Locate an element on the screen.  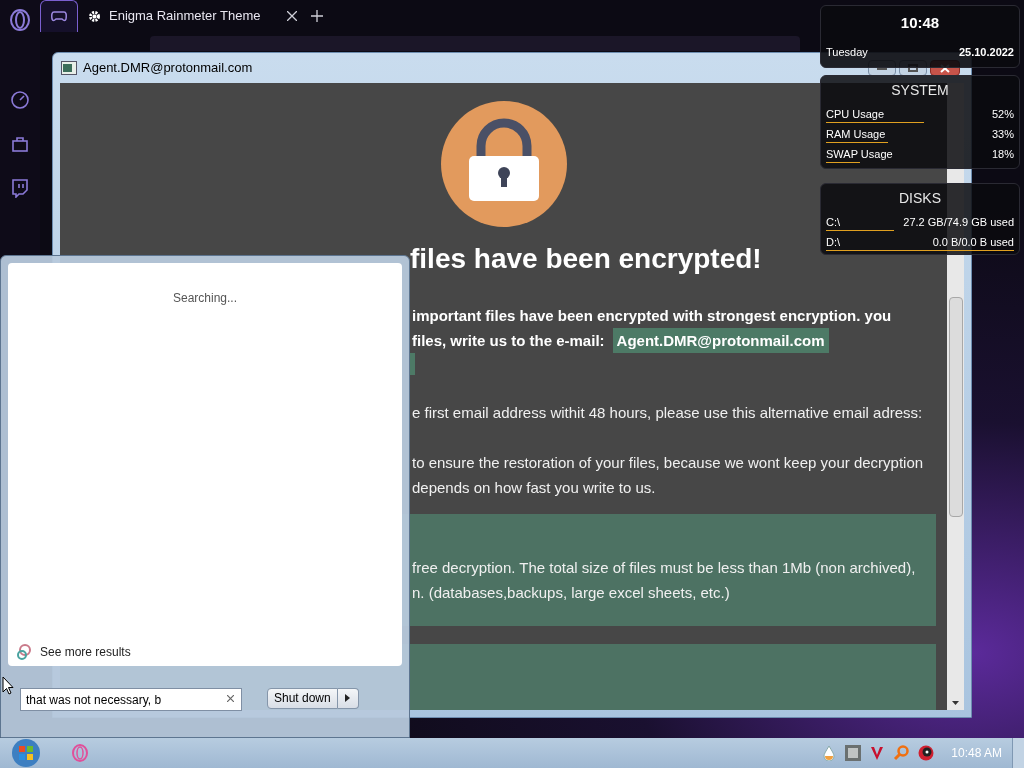
note-heading: files have been encrypted! is located at coordinates (586, 259).